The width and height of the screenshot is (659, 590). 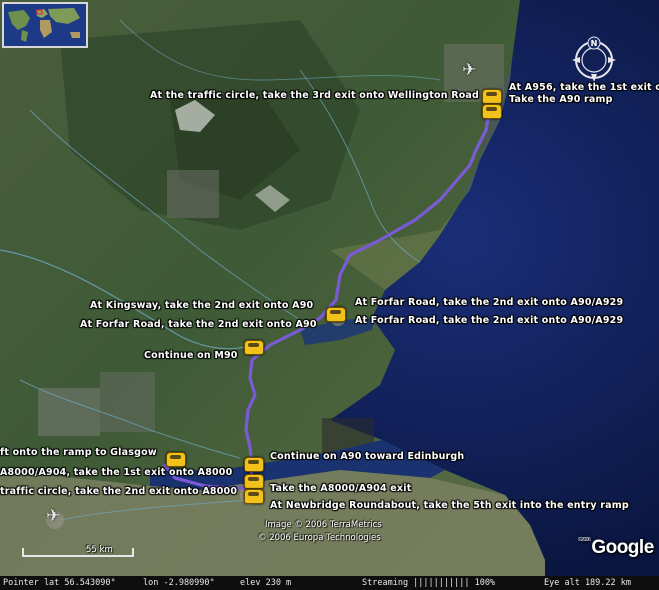 I want to click on direction-label: At Kingsway, take the 2nd exit onto A90, so click(x=201, y=305).